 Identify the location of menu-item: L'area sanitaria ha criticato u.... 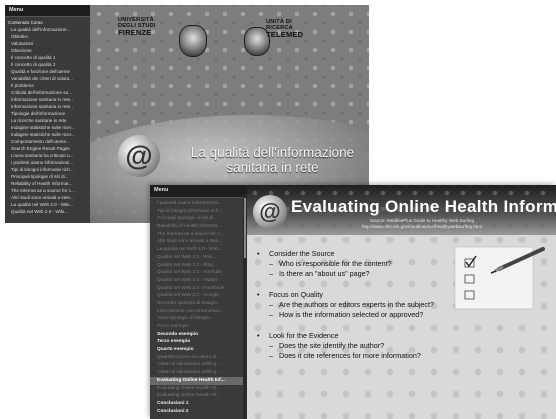
(47, 155).